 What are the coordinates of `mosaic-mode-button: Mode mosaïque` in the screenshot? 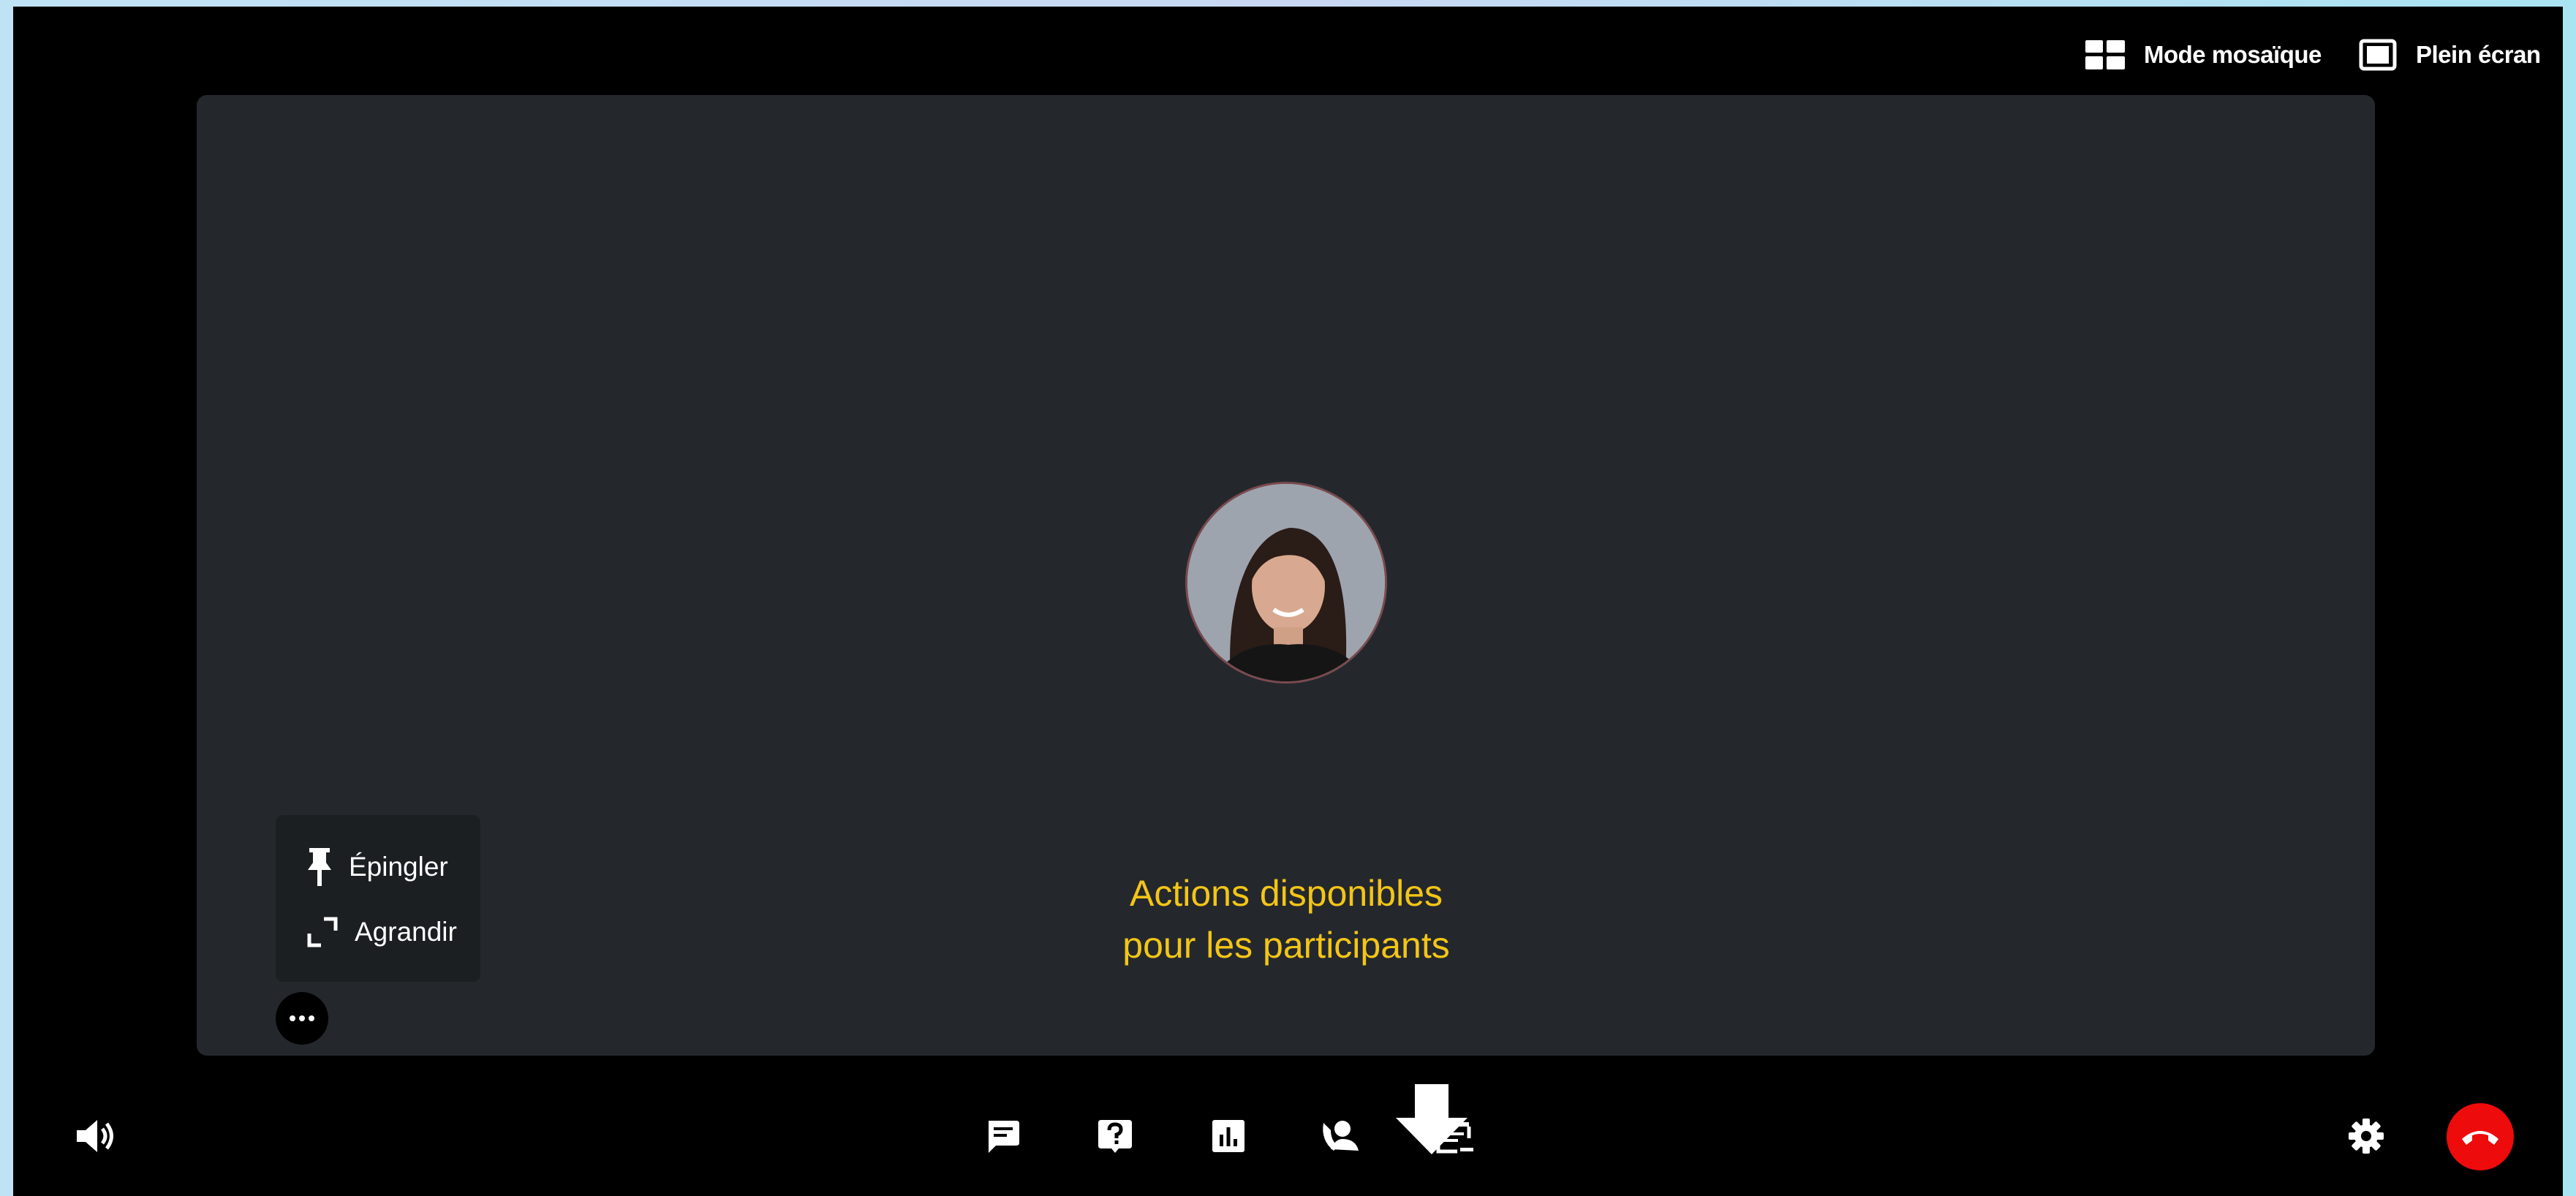 It's located at (2203, 54).